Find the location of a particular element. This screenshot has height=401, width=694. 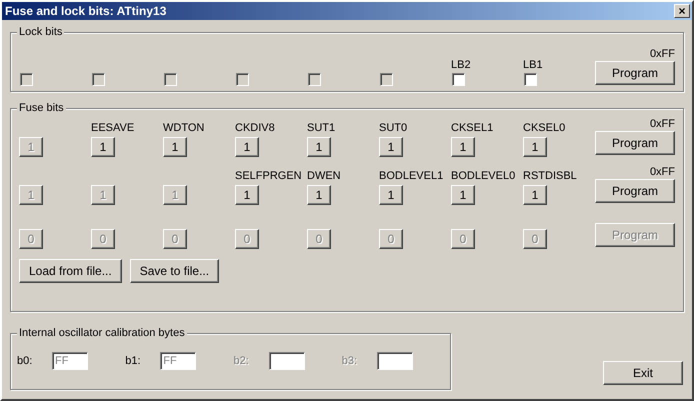

bit-label: DWEN is located at coordinates (324, 176).